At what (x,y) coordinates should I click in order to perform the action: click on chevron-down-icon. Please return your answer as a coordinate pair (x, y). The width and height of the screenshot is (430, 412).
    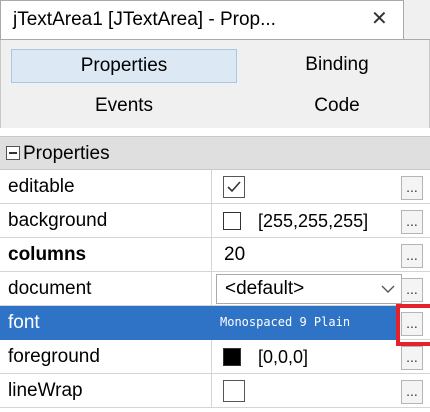
    Looking at the image, I should click on (388, 289).